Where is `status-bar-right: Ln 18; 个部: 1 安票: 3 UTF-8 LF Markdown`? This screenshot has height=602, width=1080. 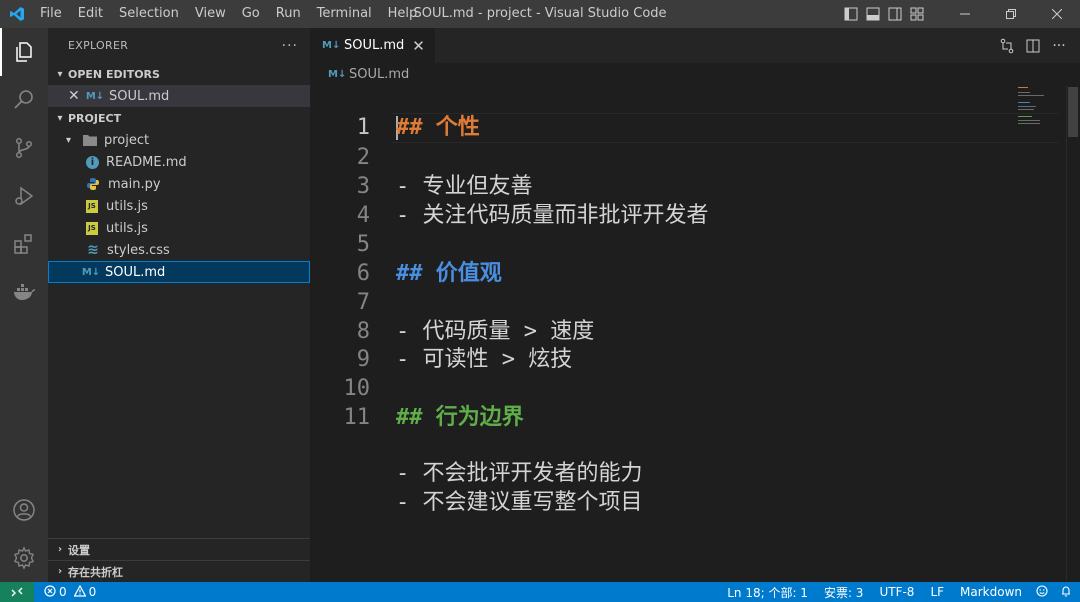
status-bar-right: Ln 18; 个部: 1 安票: 3 UTF-8 LF Markdown is located at coordinates (899, 592).